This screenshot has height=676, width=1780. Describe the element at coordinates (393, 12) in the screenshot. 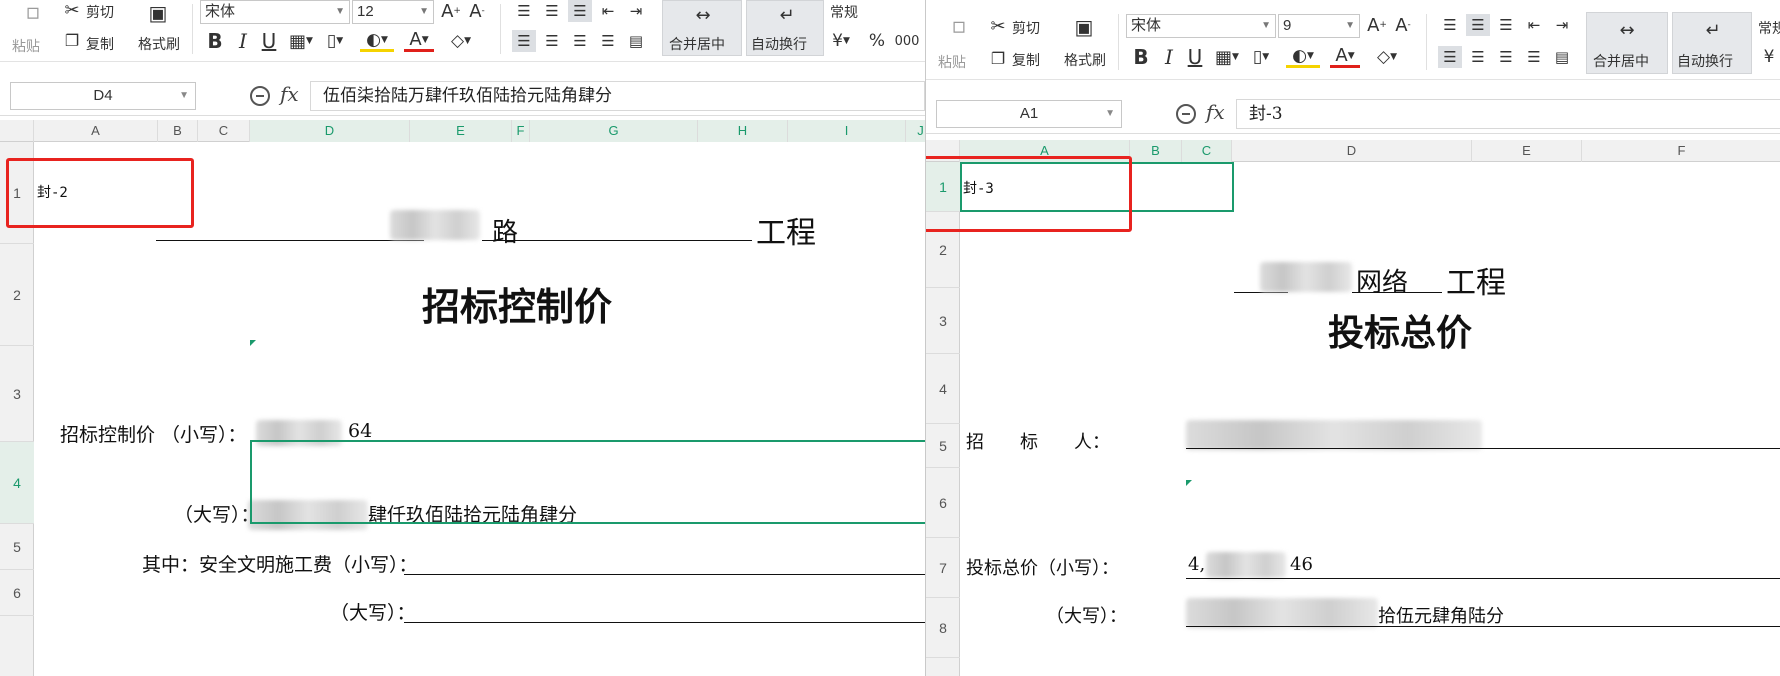

I see `font-size-select: 12 ▼` at that location.